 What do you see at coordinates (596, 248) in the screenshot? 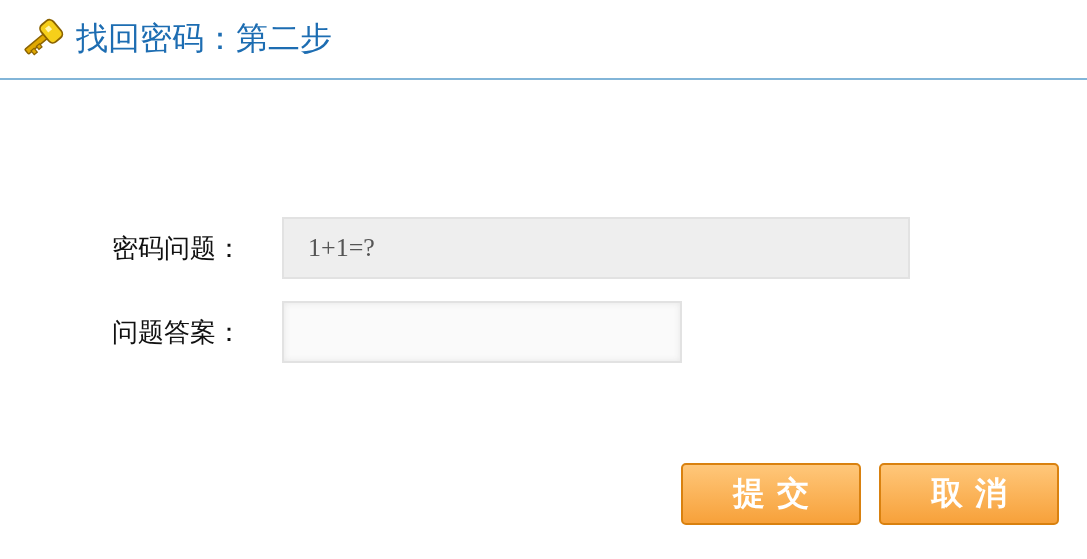
I see `question-field: 1+1=?` at bounding box center [596, 248].